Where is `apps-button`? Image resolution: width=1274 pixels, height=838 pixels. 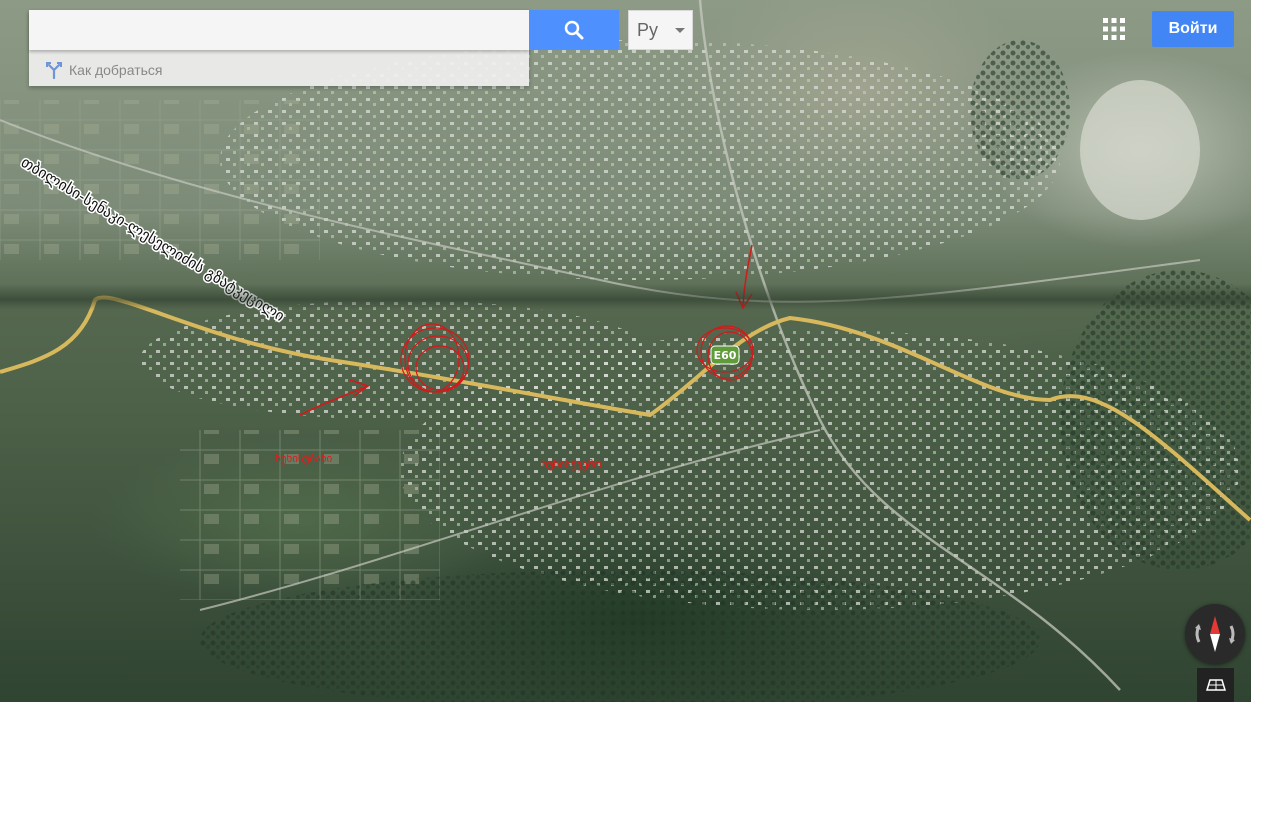 apps-button is located at coordinates (1114, 29).